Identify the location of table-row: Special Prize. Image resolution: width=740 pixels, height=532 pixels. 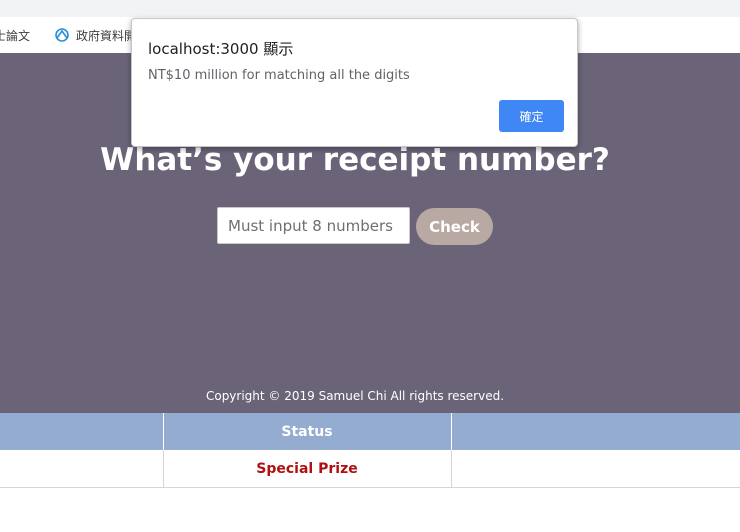
(370, 469).